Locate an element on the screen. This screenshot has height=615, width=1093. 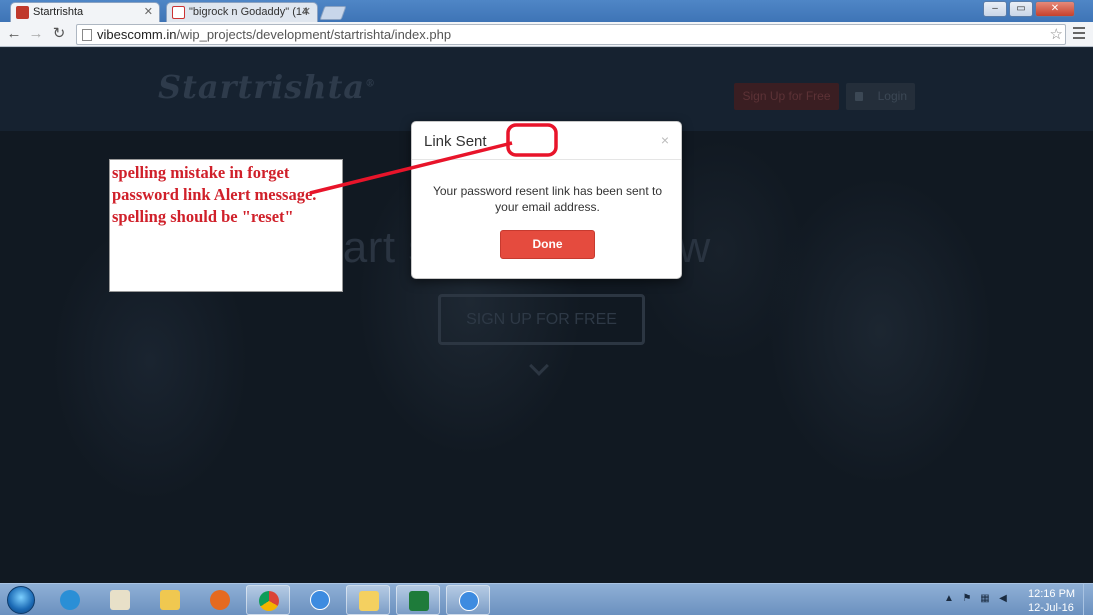
gmail-icon is located at coordinates (178, 12).